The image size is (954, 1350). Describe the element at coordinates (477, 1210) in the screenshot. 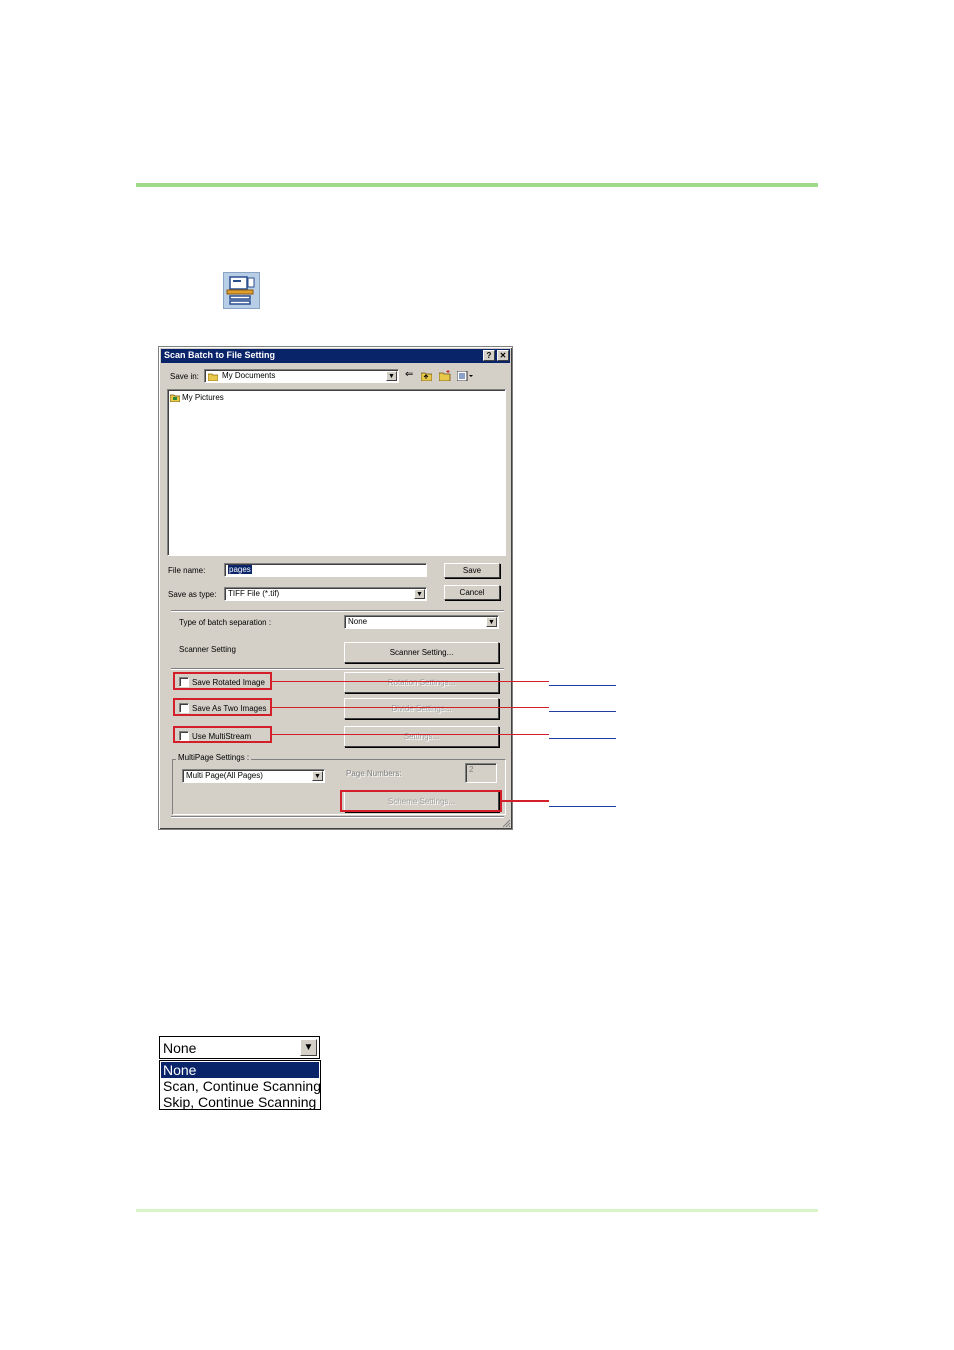

I see `bottom-divider` at that location.